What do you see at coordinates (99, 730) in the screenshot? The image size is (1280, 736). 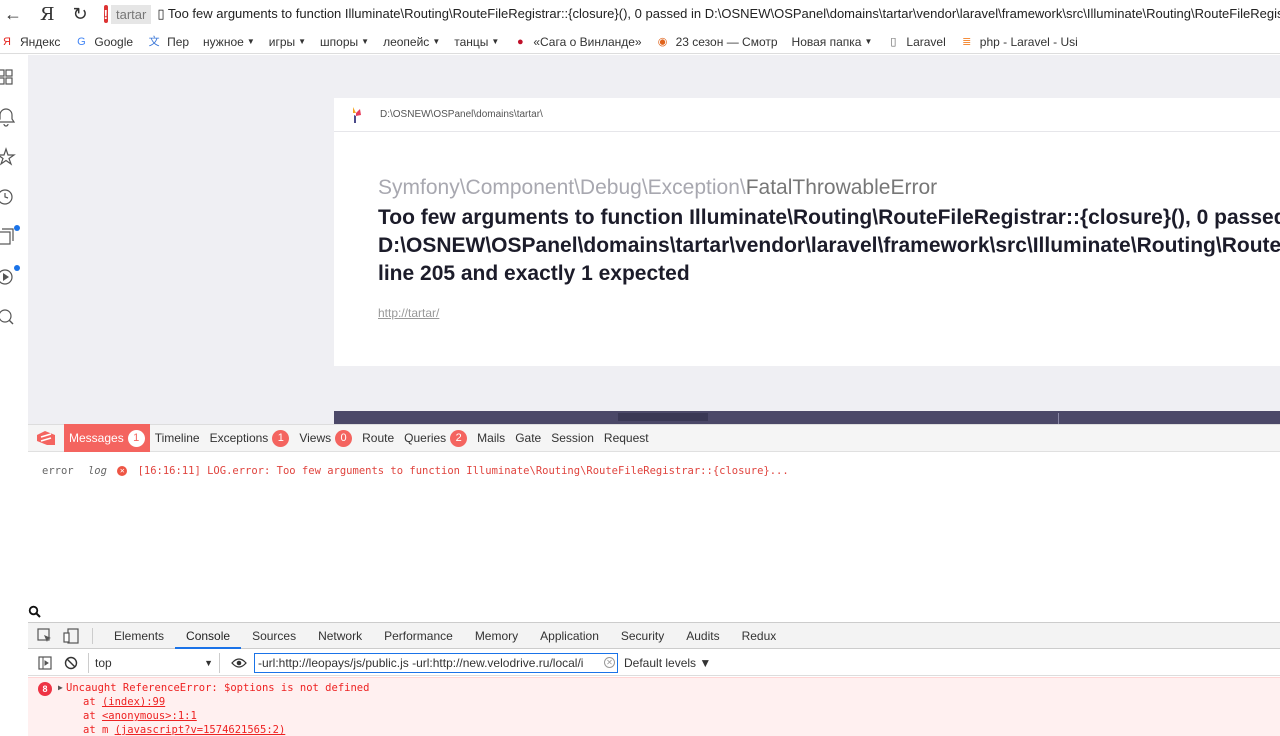 I see `stack-prefix: at m` at bounding box center [99, 730].